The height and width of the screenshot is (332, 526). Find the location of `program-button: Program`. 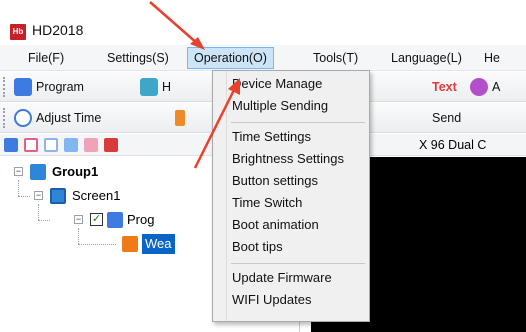

program-button: Program is located at coordinates (47, 87).